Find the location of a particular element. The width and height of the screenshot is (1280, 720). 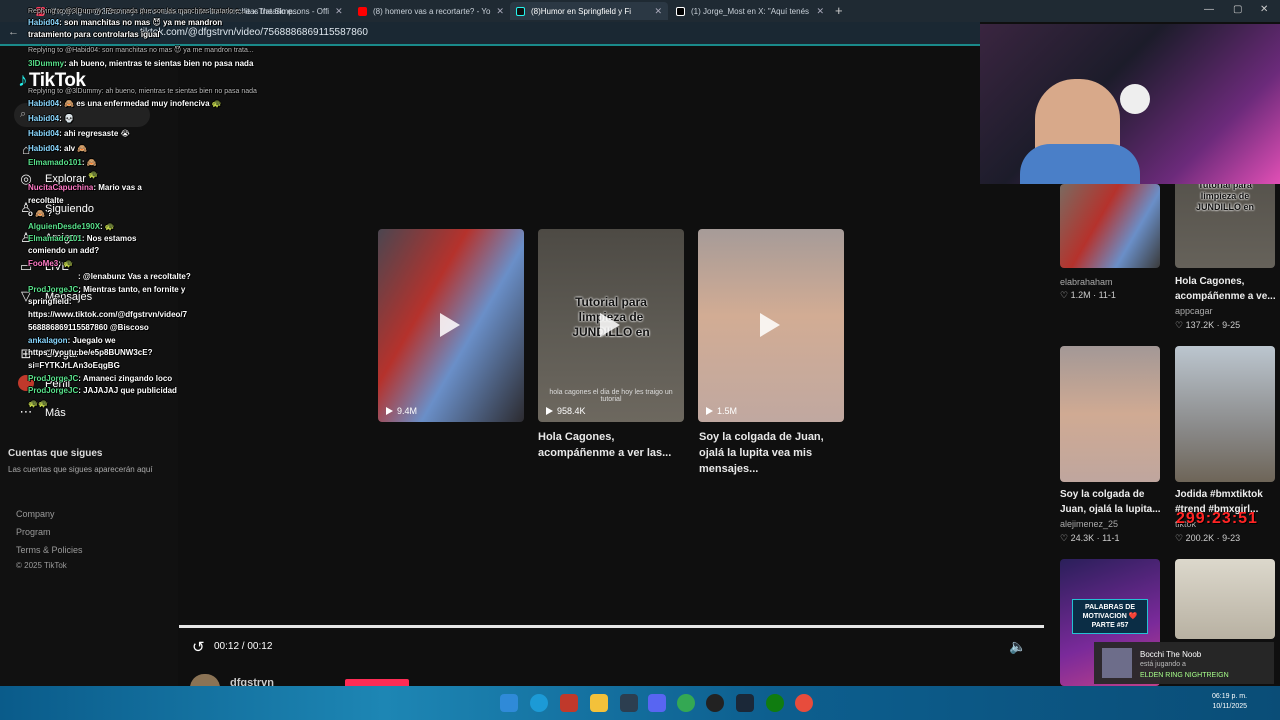

related-author: appcagar is located at coordinates (1194, 311).